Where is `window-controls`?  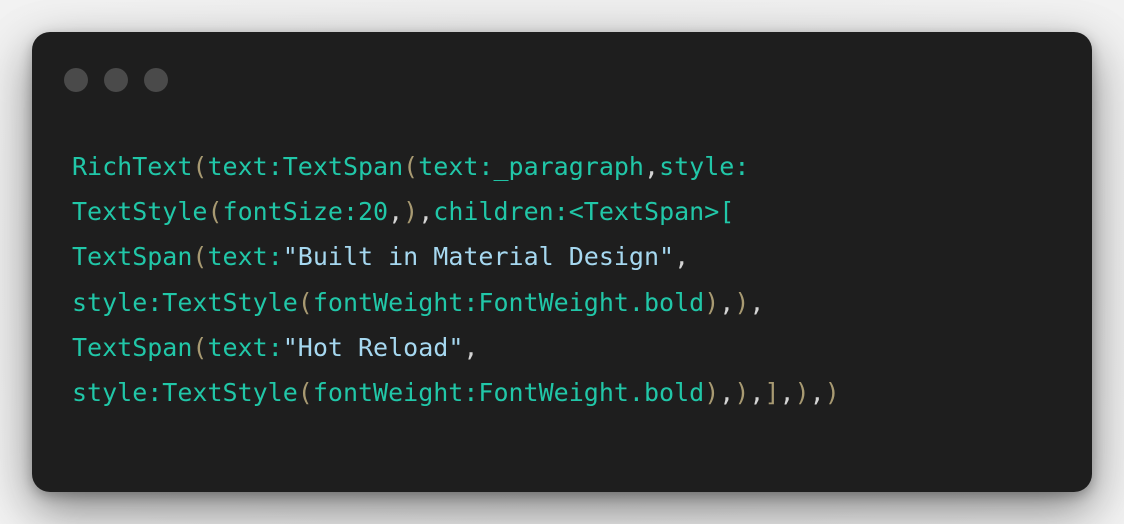 window-controls is located at coordinates (116, 80).